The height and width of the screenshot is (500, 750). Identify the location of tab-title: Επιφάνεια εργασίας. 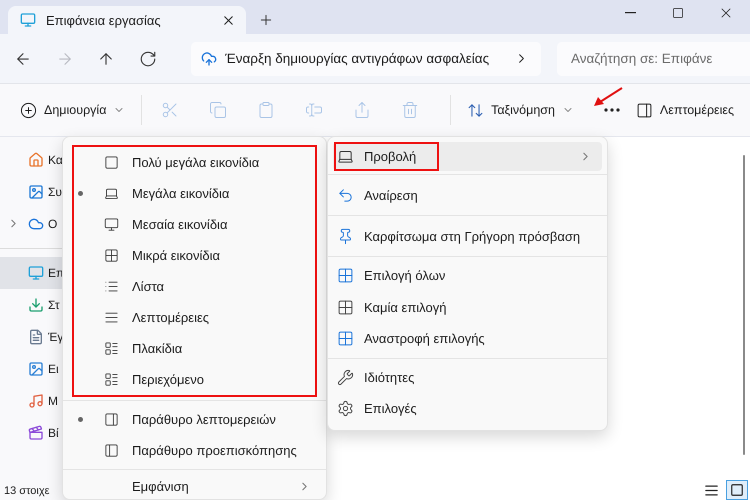
(104, 20).